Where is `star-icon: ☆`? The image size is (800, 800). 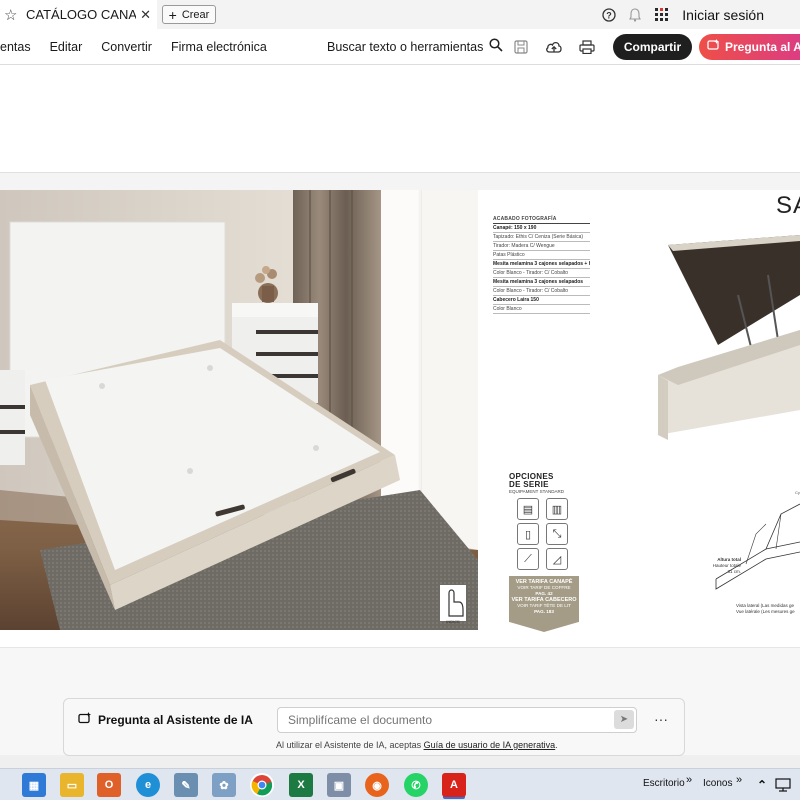
star-icon: ☆ is located at coordinates (13, 15).